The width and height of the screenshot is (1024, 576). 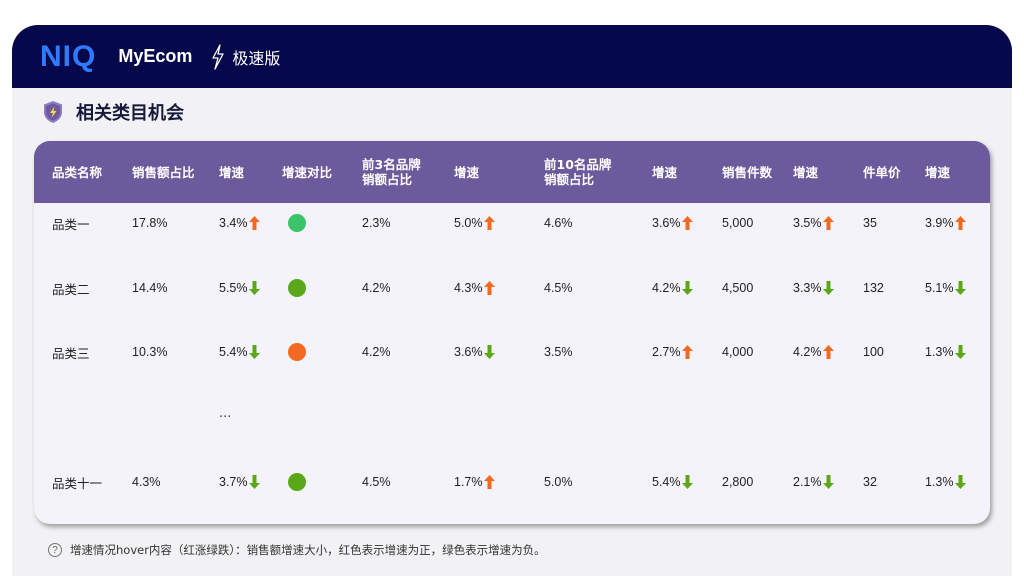 I want to click on growth-cell: 3.7%, so click(x=239, y=482).